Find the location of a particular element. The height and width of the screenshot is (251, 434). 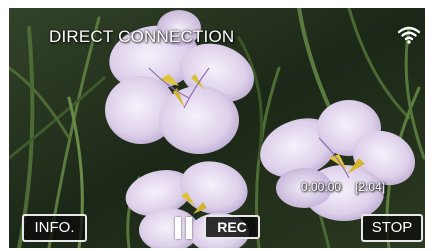

connection-mode-title: DIRECT CONNECTION is located at coordinates (142, 36).